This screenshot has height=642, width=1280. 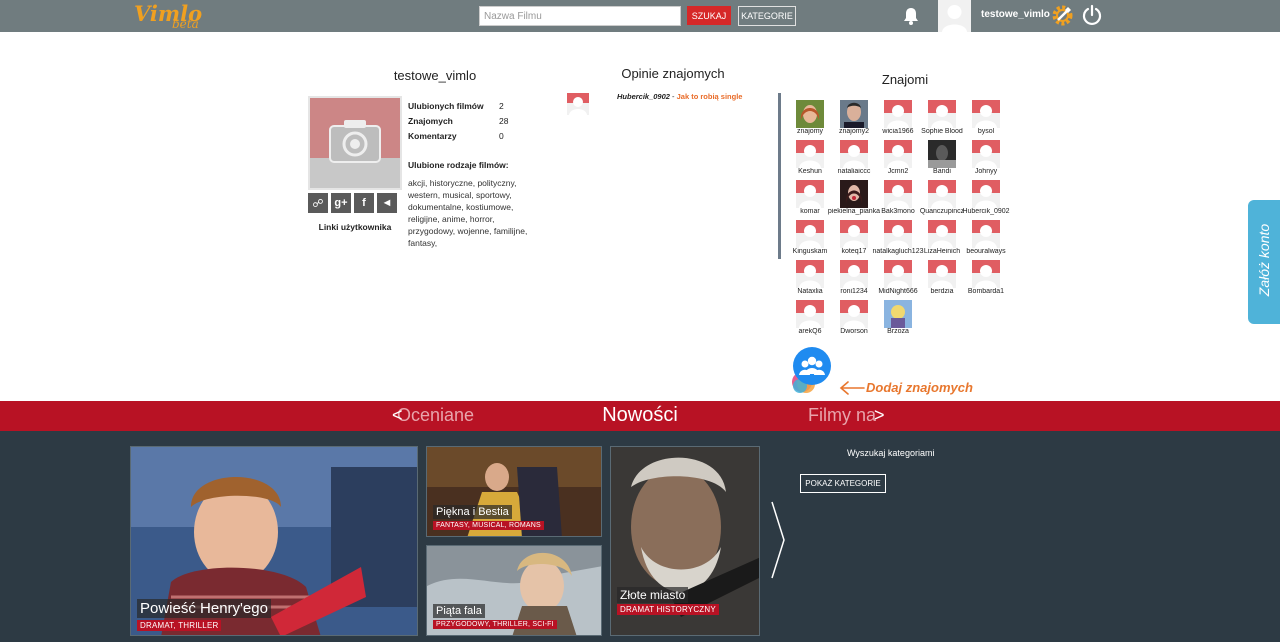 I want to click on opinion-movie-link: Jak to robią single, so click(x=710, y=96).